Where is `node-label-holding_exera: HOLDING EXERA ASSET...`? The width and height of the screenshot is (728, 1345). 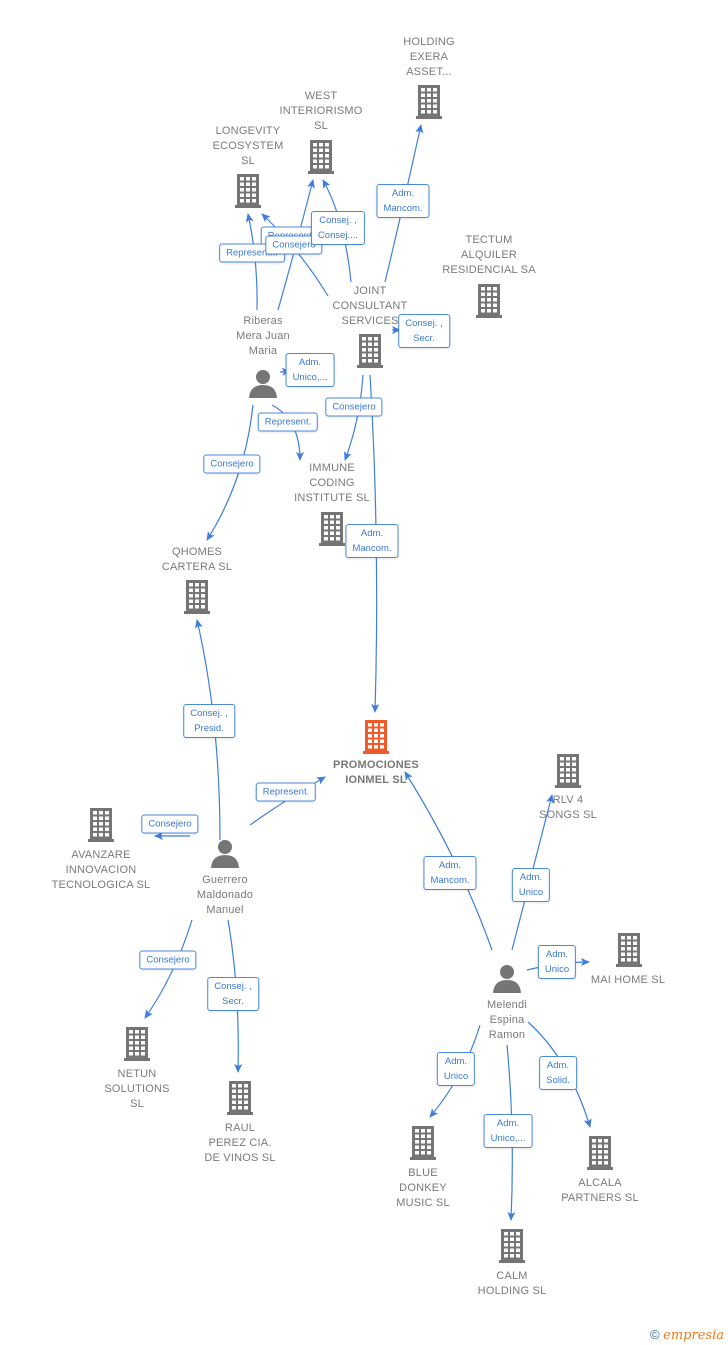
node-label-holding_exera: HOLDING EXERA ASSET... is located at coordinates (429, 57).